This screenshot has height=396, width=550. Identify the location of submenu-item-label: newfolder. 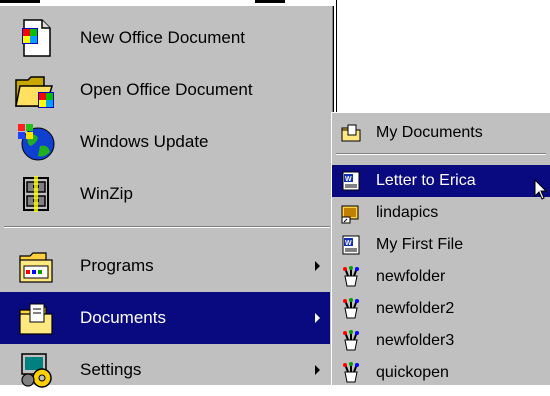
(411, 276).